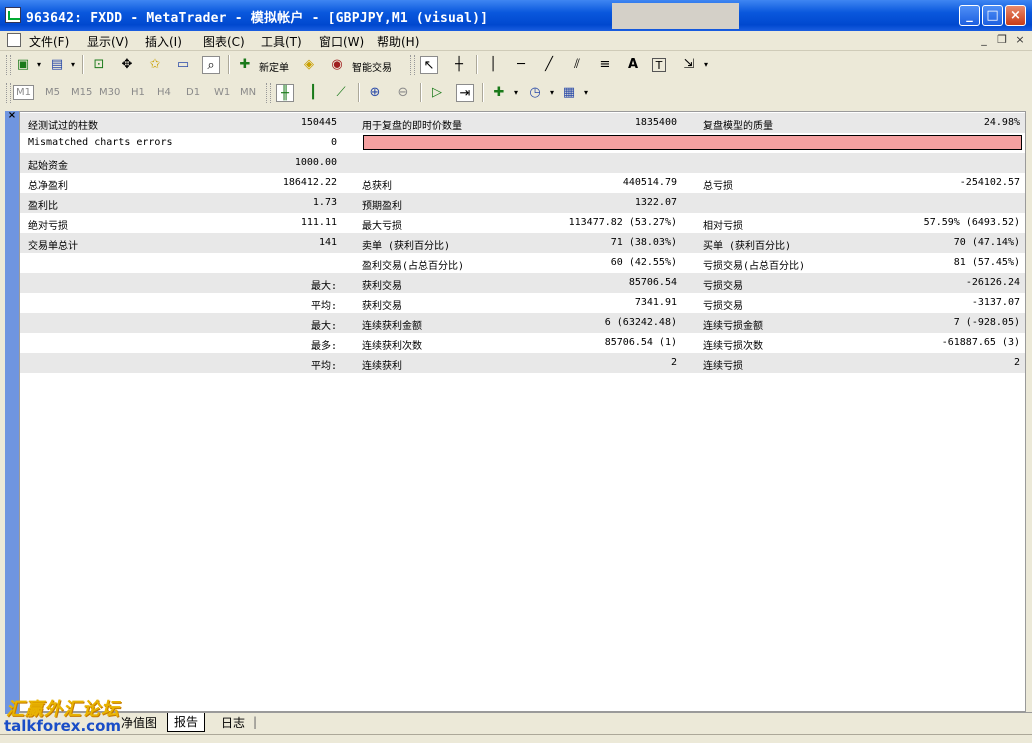 The width and height of the screenshot is (1032, 743). Describe the element at coordinates (382, 206) in the screenshot. I see `label-col2: 预期盈利` at that location.